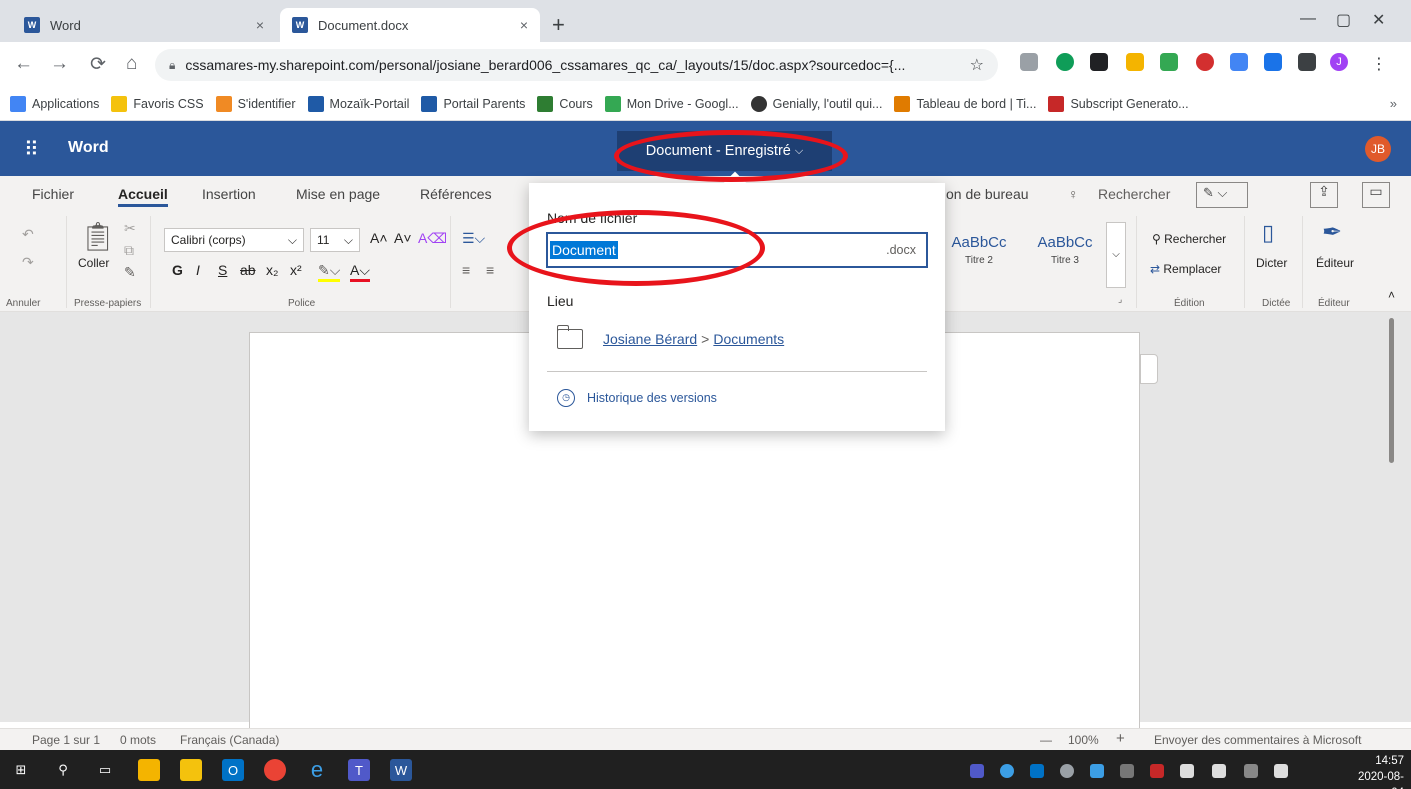 The width and height of the screenshot is (1411, 789). I want to click on share-icon: ⇪, so click(1324, 195).